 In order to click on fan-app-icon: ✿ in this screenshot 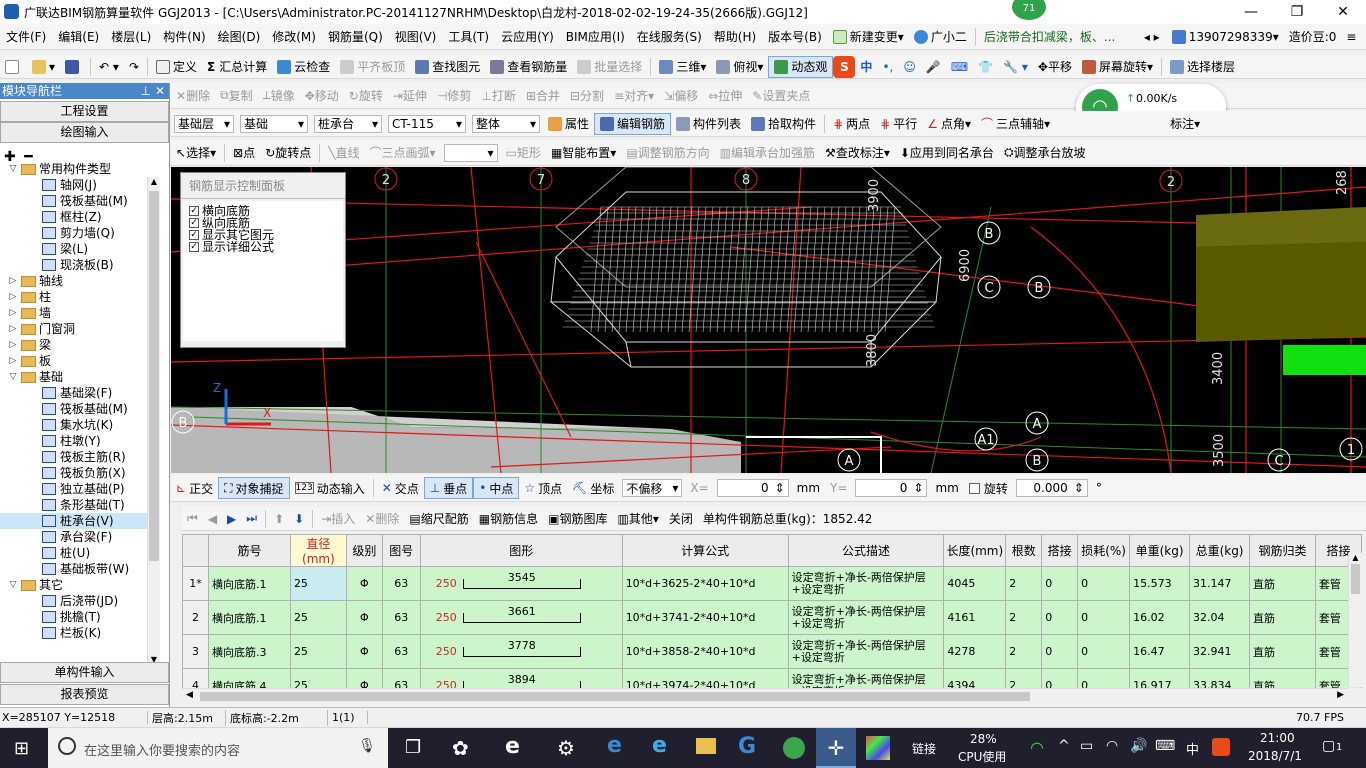, I will do `click(460, 748)`.